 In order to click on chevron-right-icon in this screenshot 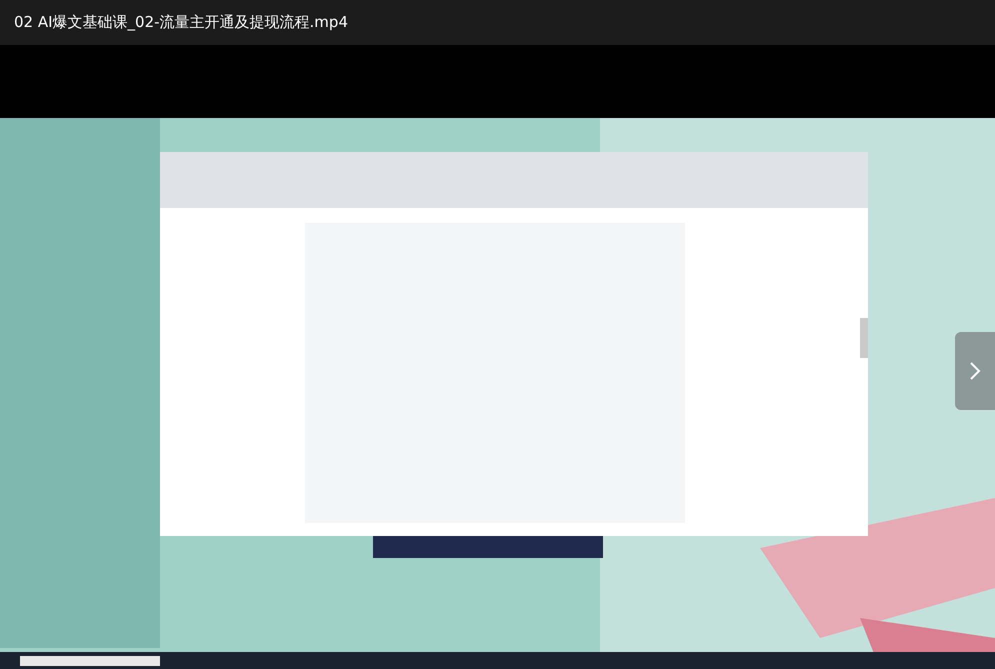, I will do `click(975, 371)`.